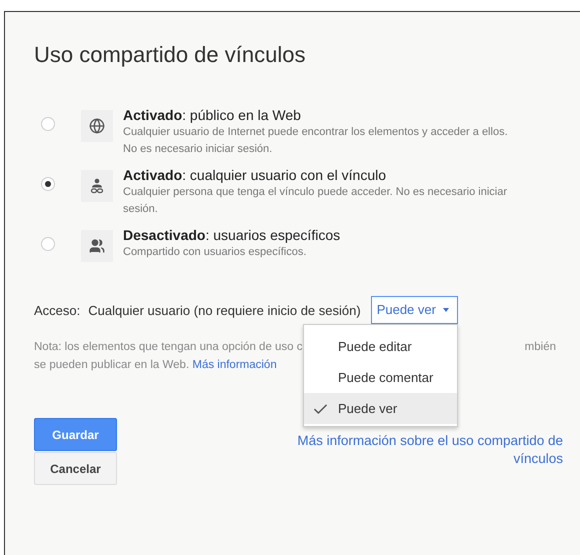 The width and height of the screenshot is (580, 555). I want to click on access-label: Acceso:, so click(57, 310).